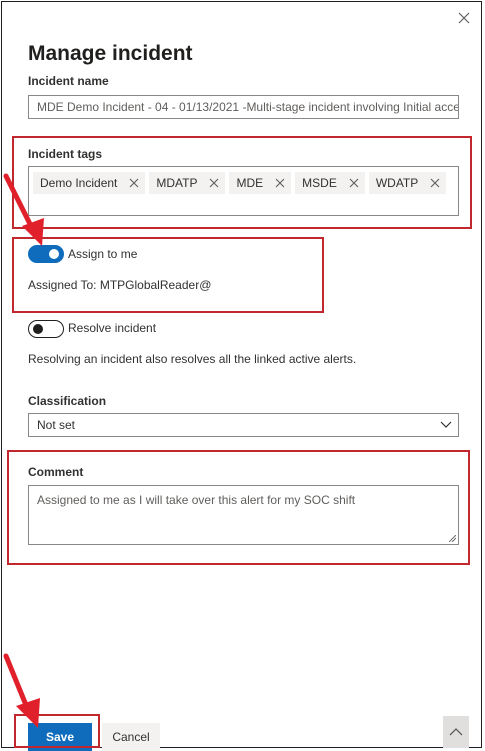  I want to click on close-icon, so click(464, 18).